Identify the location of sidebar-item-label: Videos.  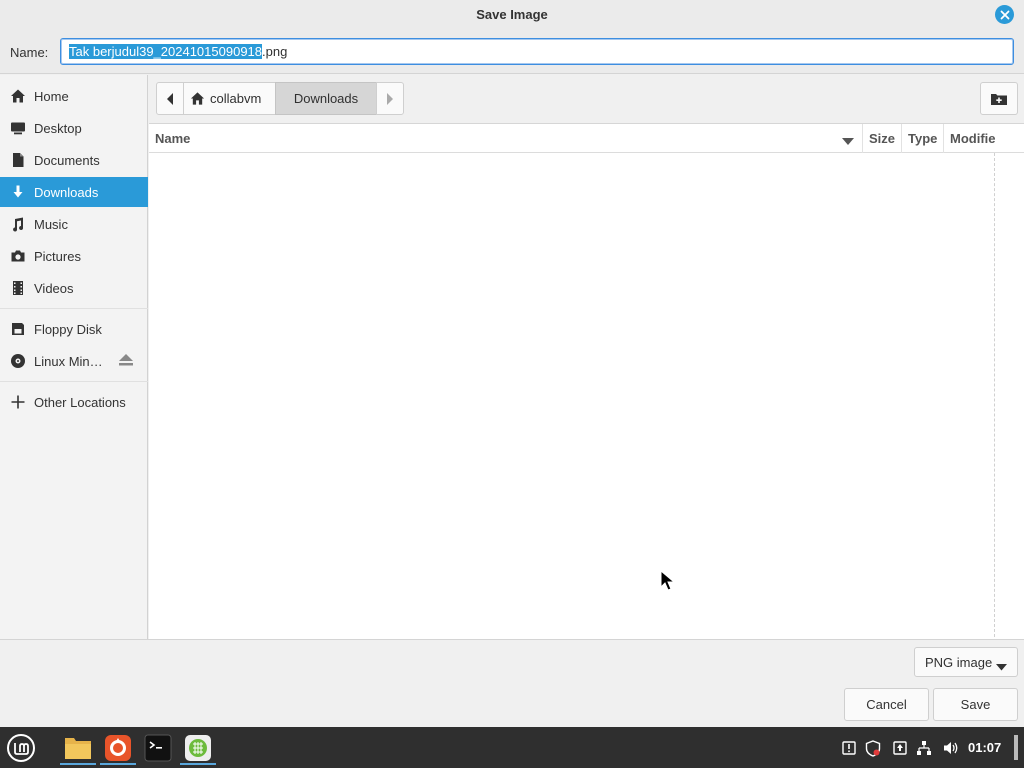
(54, 288).